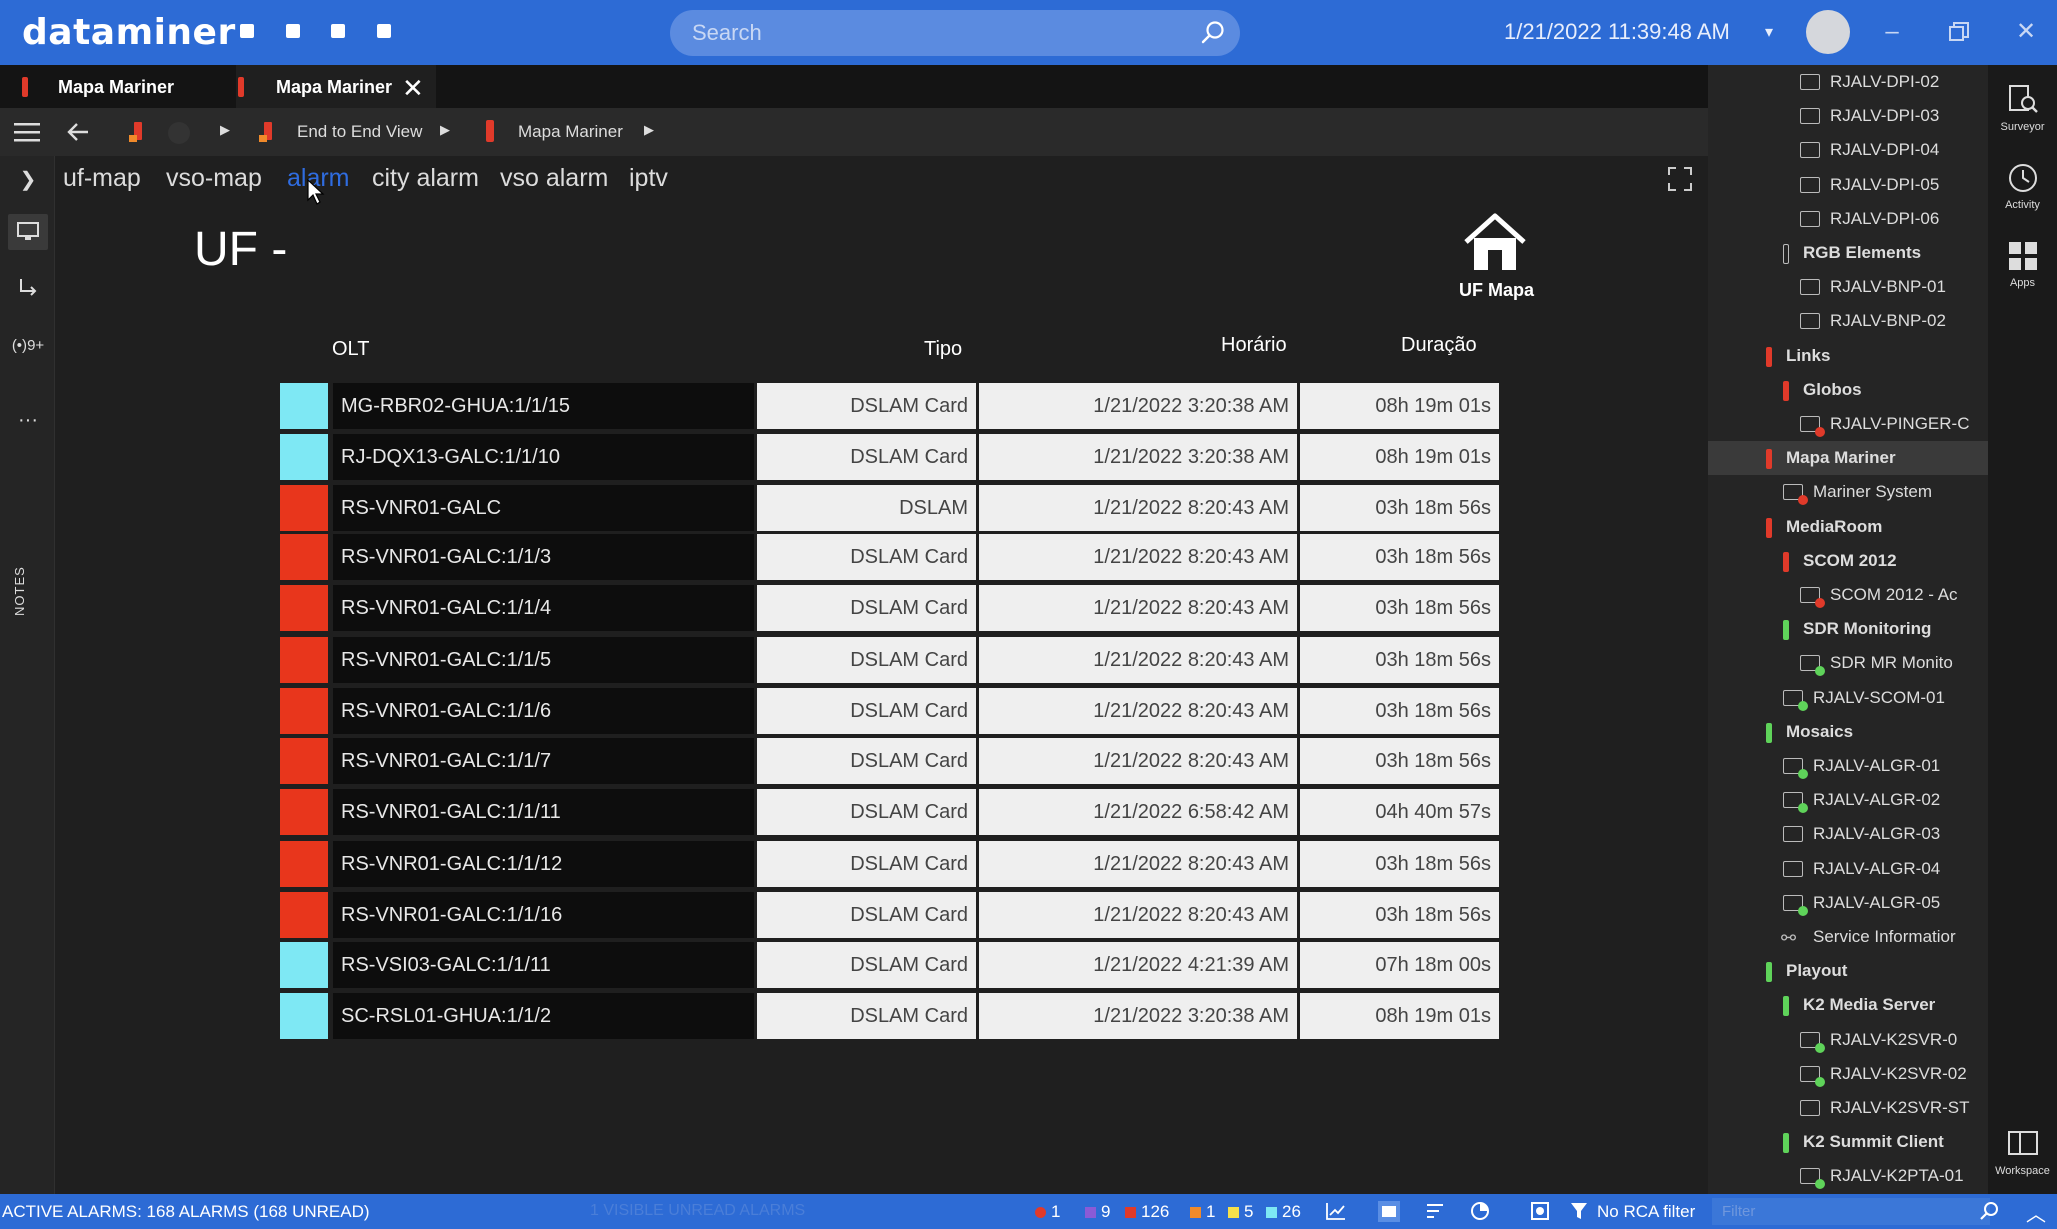 This screenshot has height=1229, width=2057. What do you see at coordinates (1848, 1176) in the screenshot?
I see `tree-node: RJALV-K2PTA-01` at bounding box center [1848, 1176].